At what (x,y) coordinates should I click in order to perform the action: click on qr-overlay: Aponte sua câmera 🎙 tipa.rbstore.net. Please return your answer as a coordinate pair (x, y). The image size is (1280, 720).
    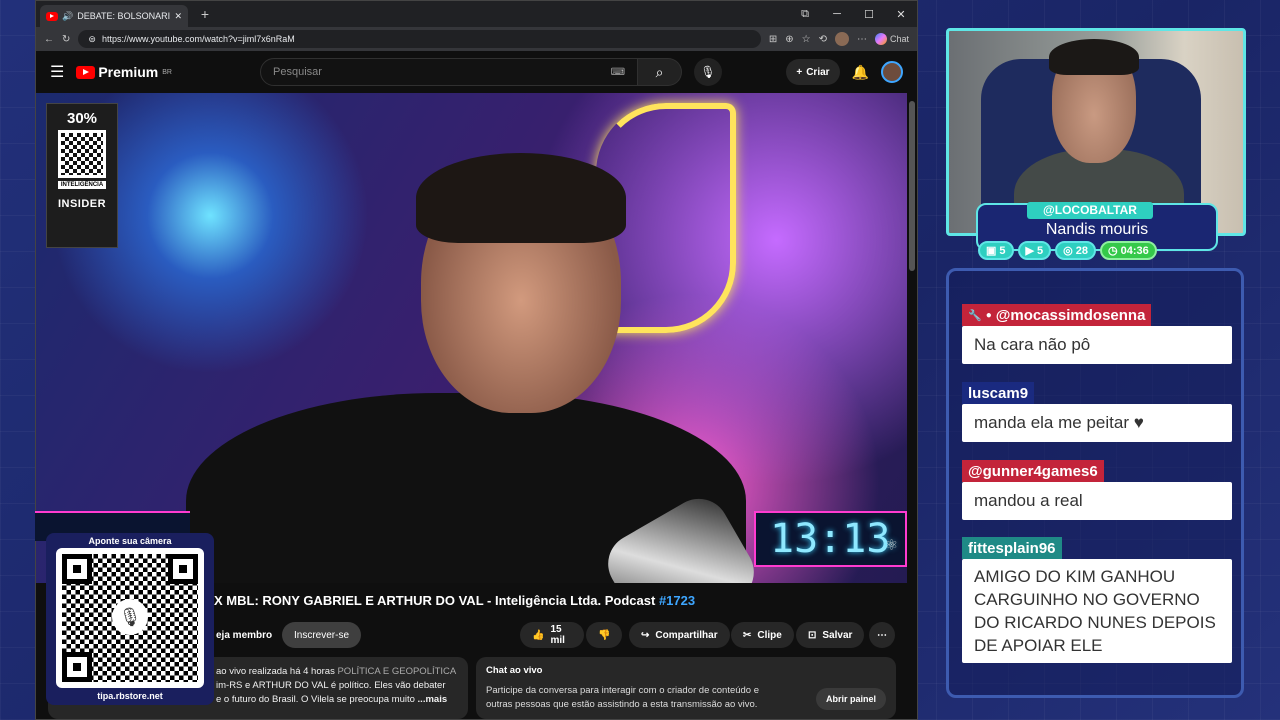
    Looking at the image, I should click on (130, 619).